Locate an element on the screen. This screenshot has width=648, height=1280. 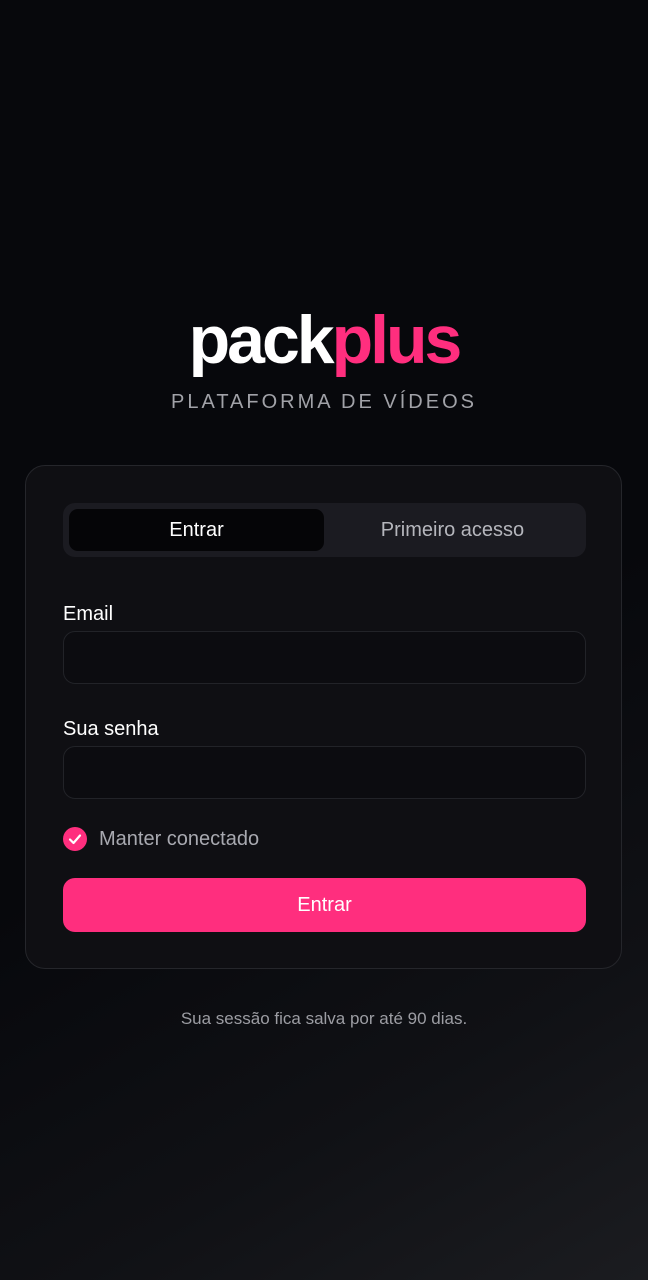
email-label: Email is located at coordinates (88, 614).